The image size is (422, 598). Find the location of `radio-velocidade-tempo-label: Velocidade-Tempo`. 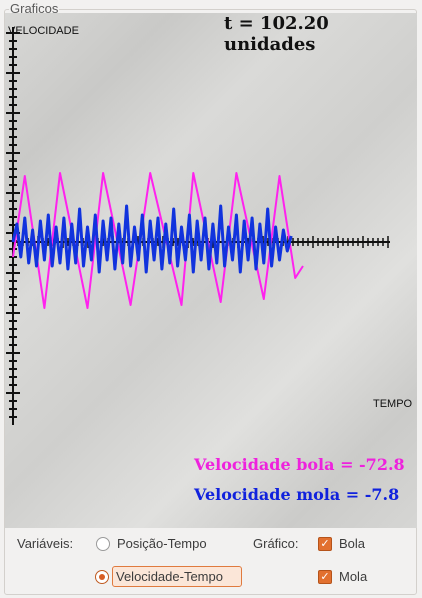

radio-velocidade-tempo-label: Velocidade-Tempo is located at coordinates (169, 576).